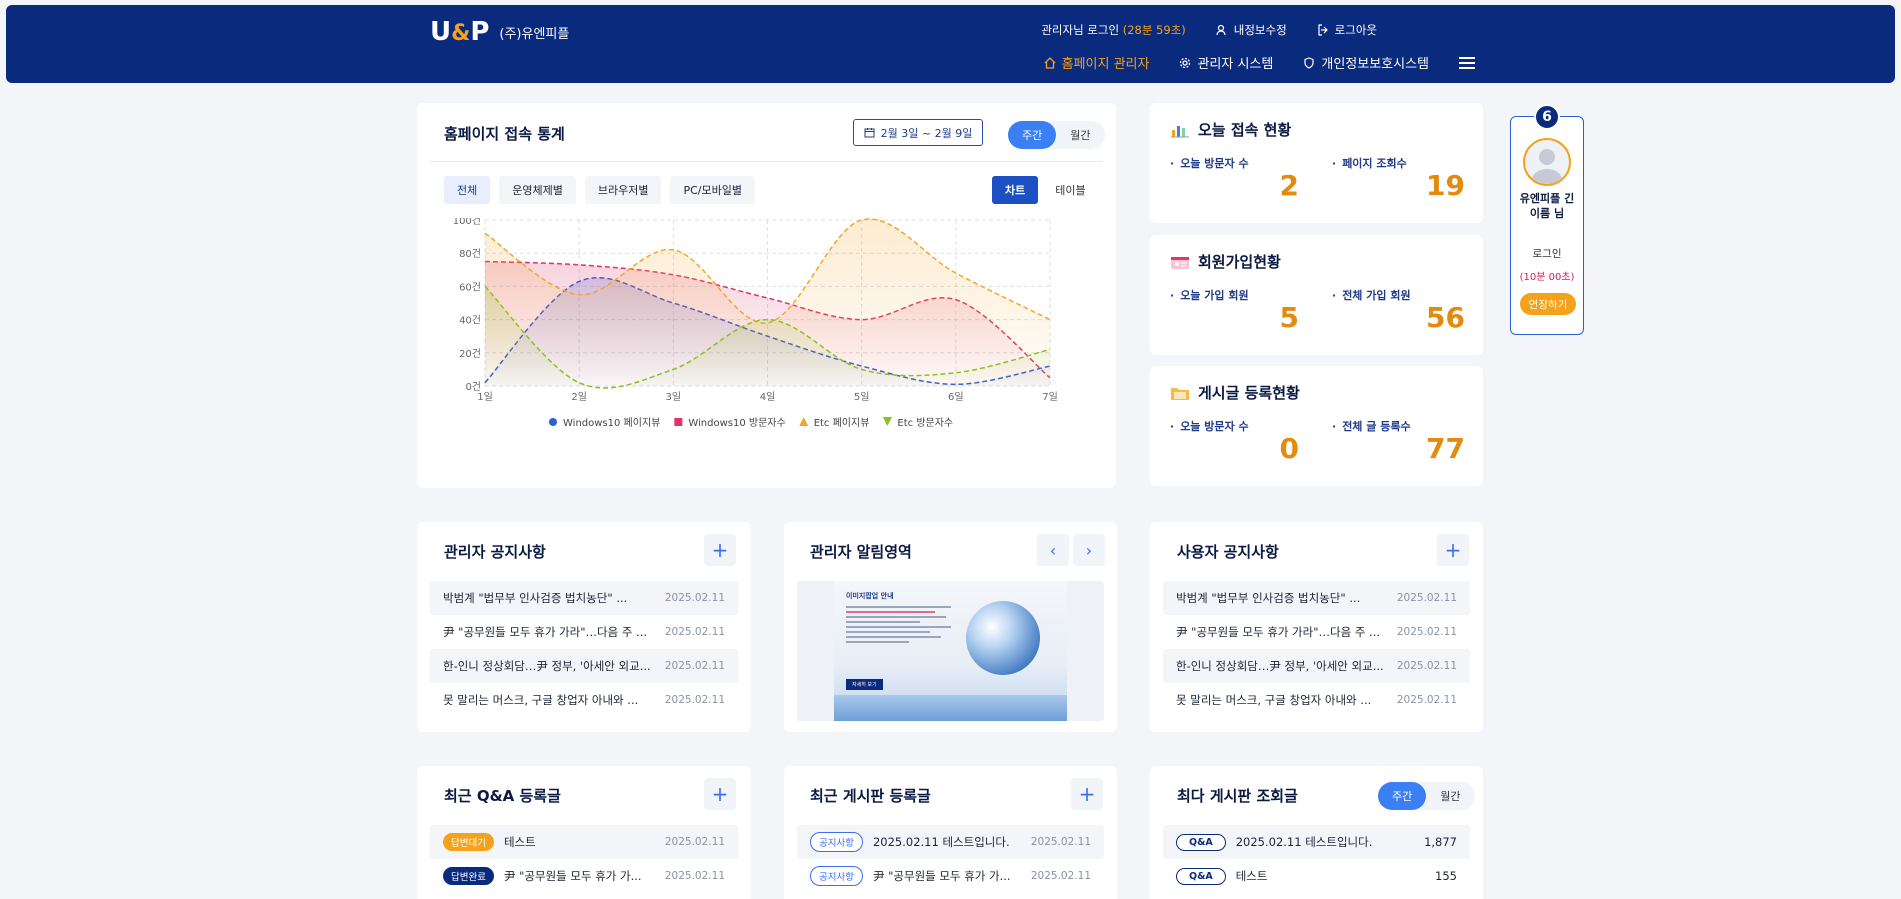 The height and width of the screenshot is (899, 1901). Describe the element at coordinates (1445, 448) in the screenshot. I see `post-total-value: 77` at that location.